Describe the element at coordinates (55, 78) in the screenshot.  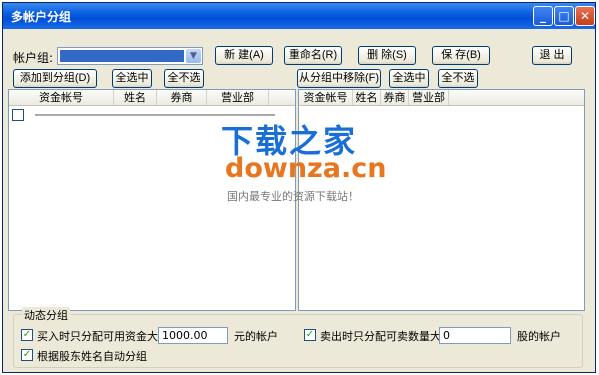
I see `add-to-group-button: 添加到分组(D)` at that location.